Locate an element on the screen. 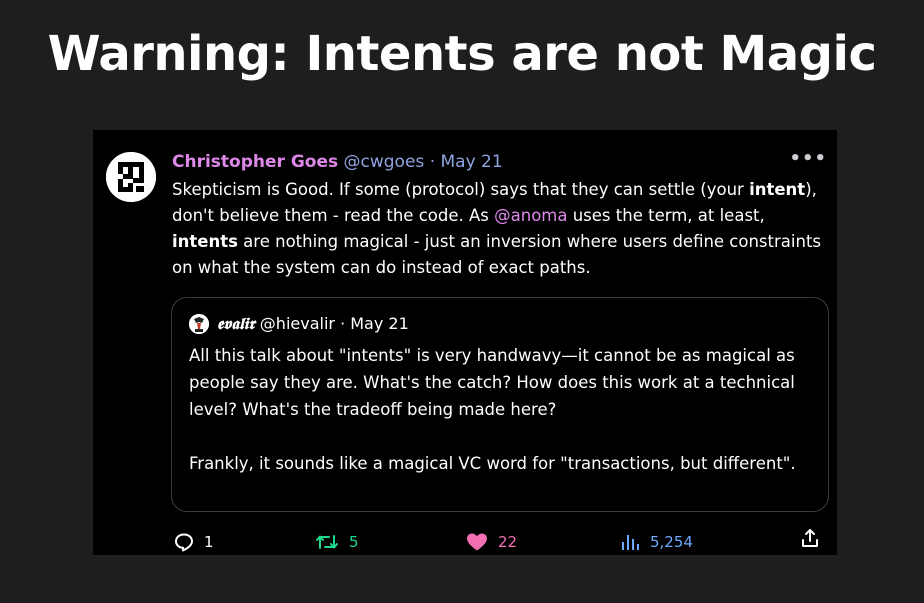 The image size is (924, 603). retweet-count: 5 is located at coordinates (354, 542).